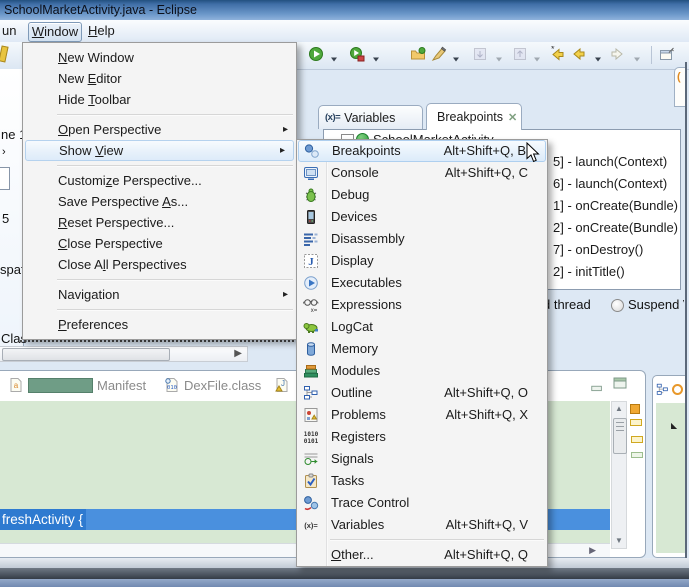 The width and height of the screenshot is (689, 587). What do you see at coordinates (598, 250) in the screenshot?
I see `breakpoint-entry: 7] - onDestroy()` at bounding box center [598, 250].